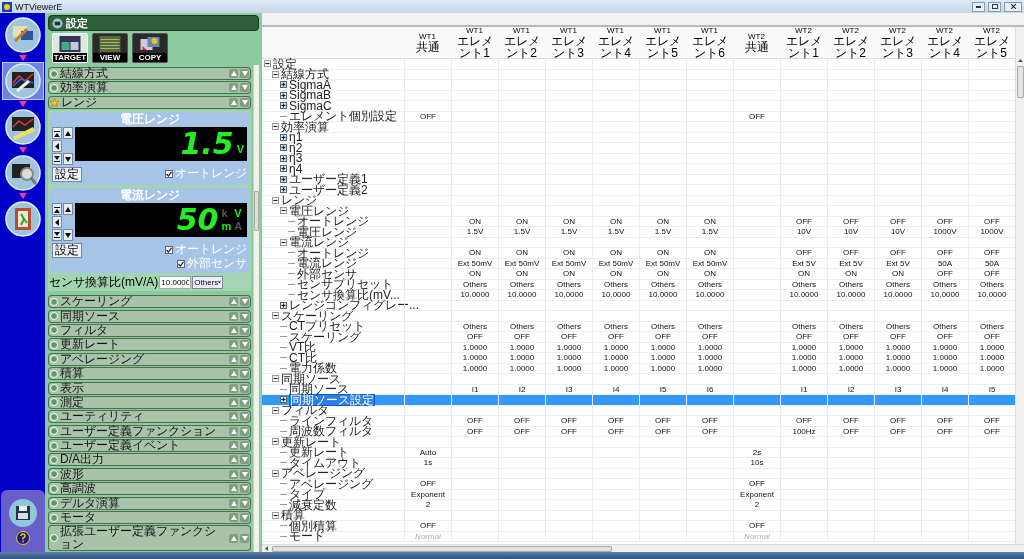 The height and width of the screenshot is (559, 1024). Describe the element at coordinates (307, 494) in the screenshot. I see `tree-label: タイプ` at that location.